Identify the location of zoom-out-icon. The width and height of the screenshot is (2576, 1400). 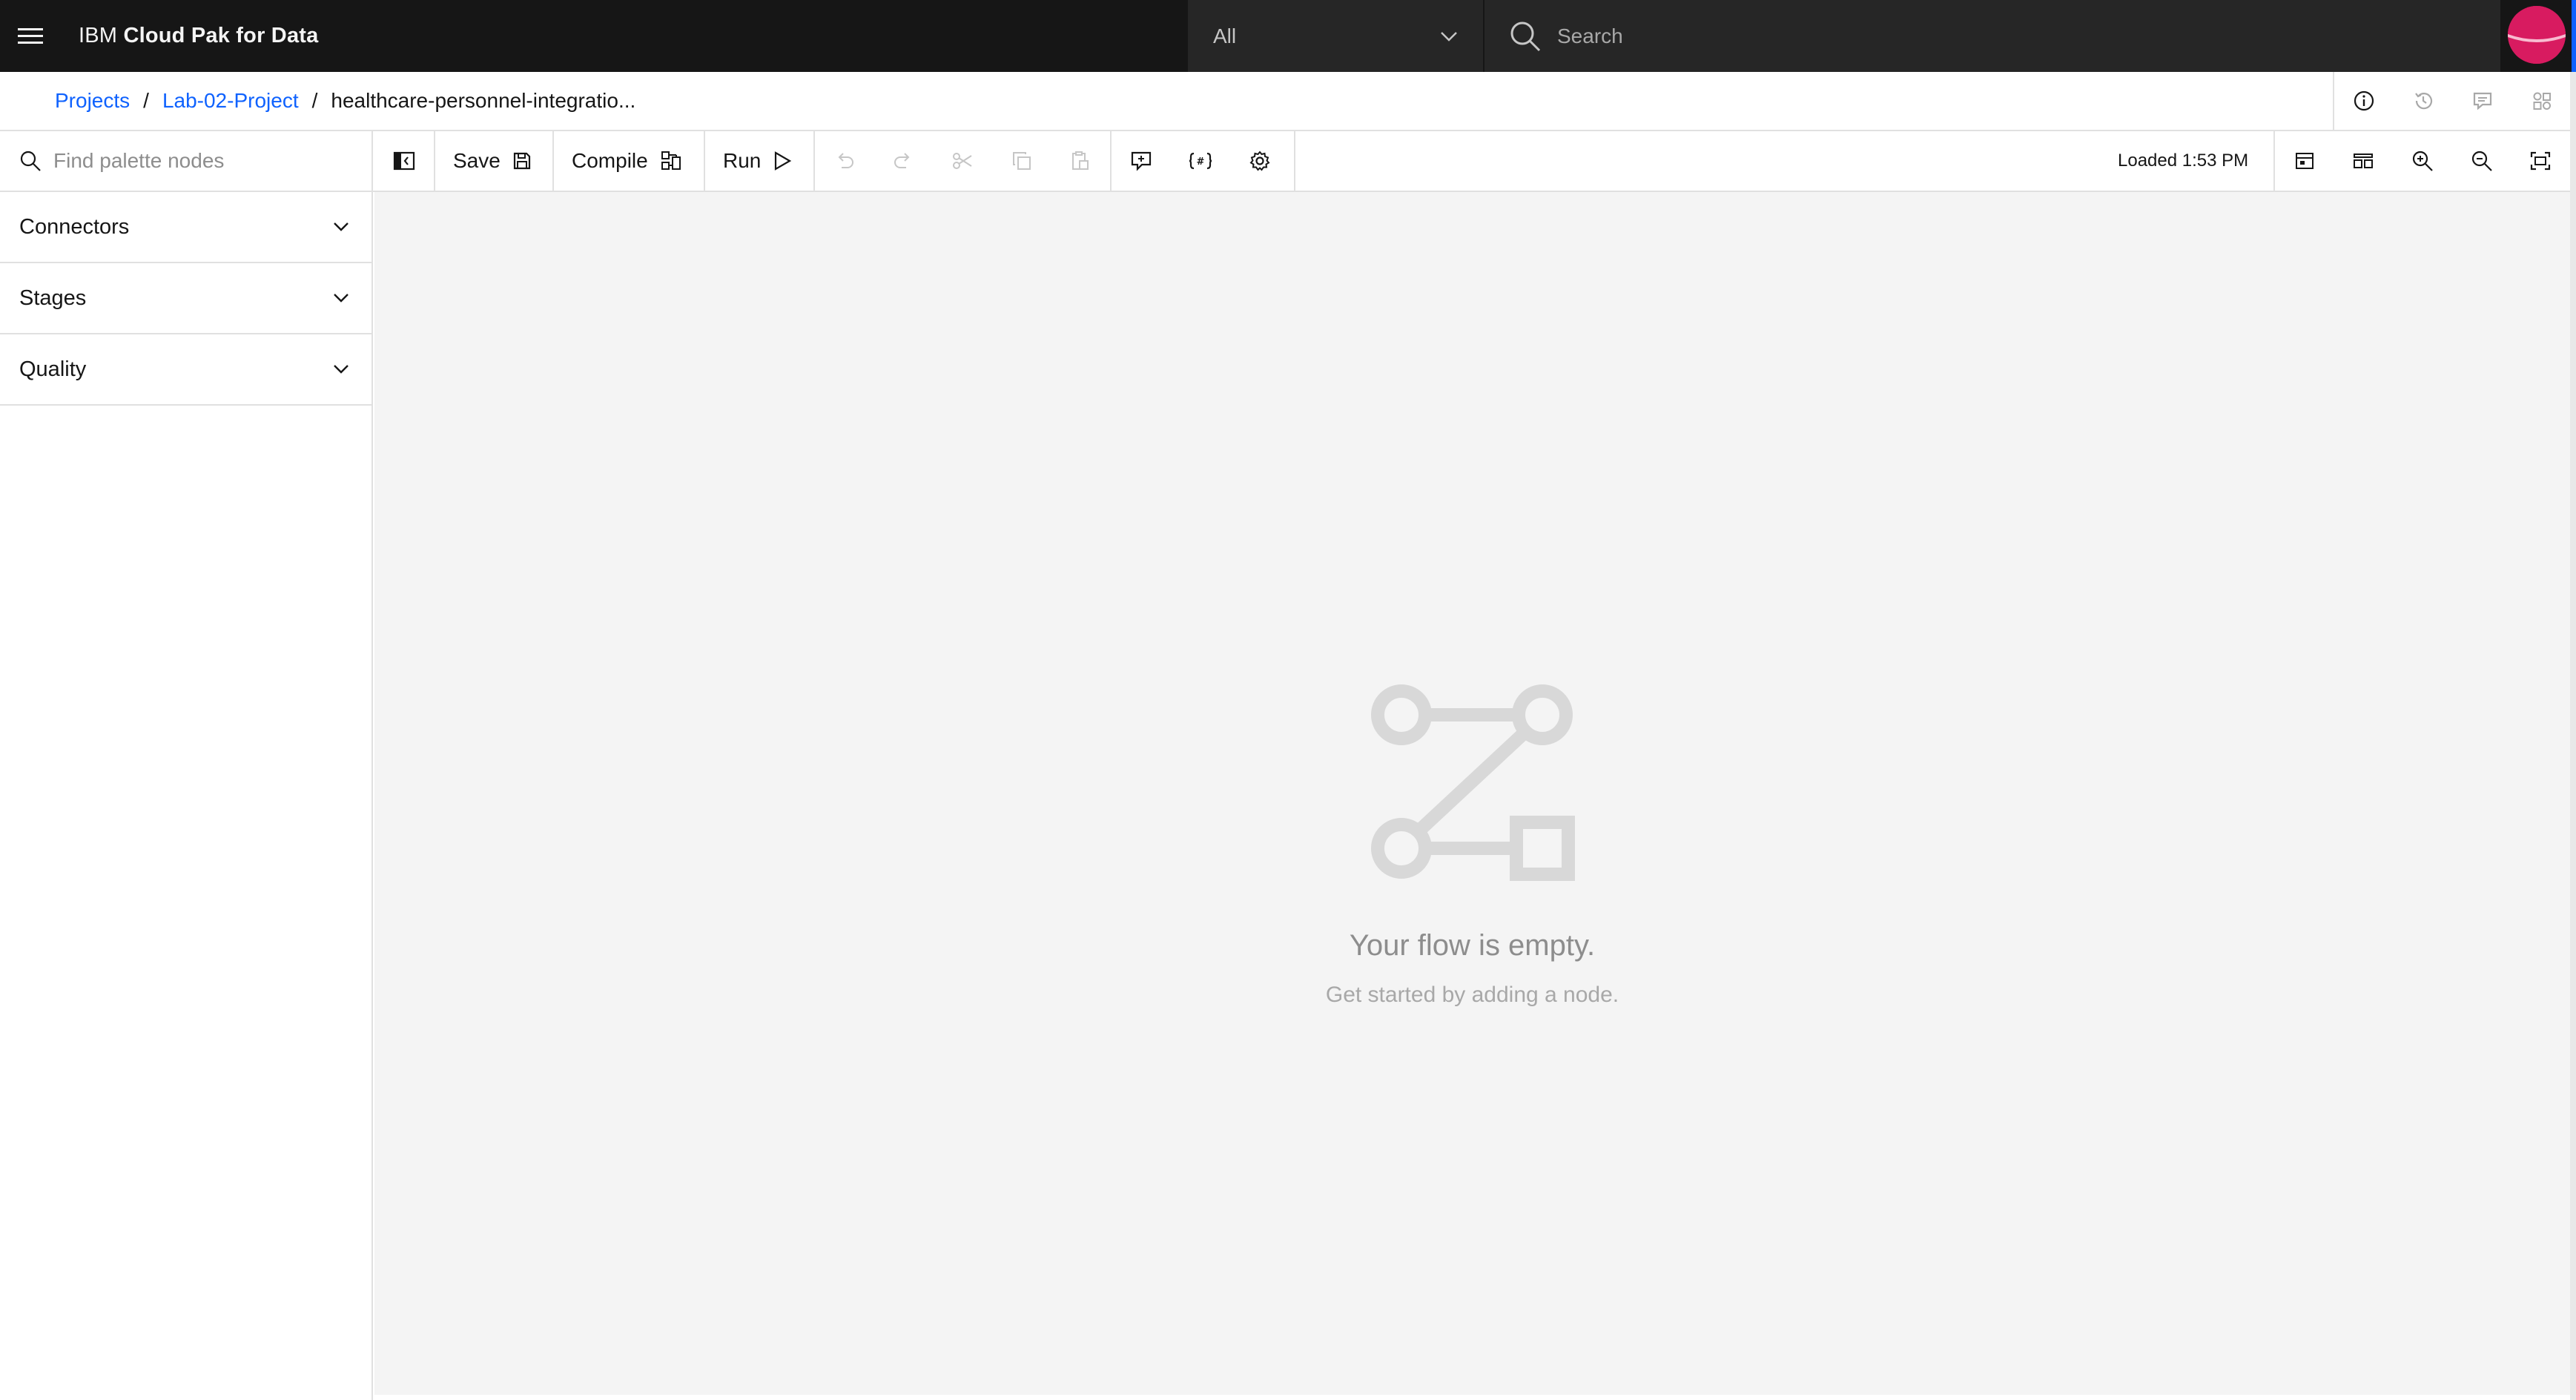
(2481, 161).